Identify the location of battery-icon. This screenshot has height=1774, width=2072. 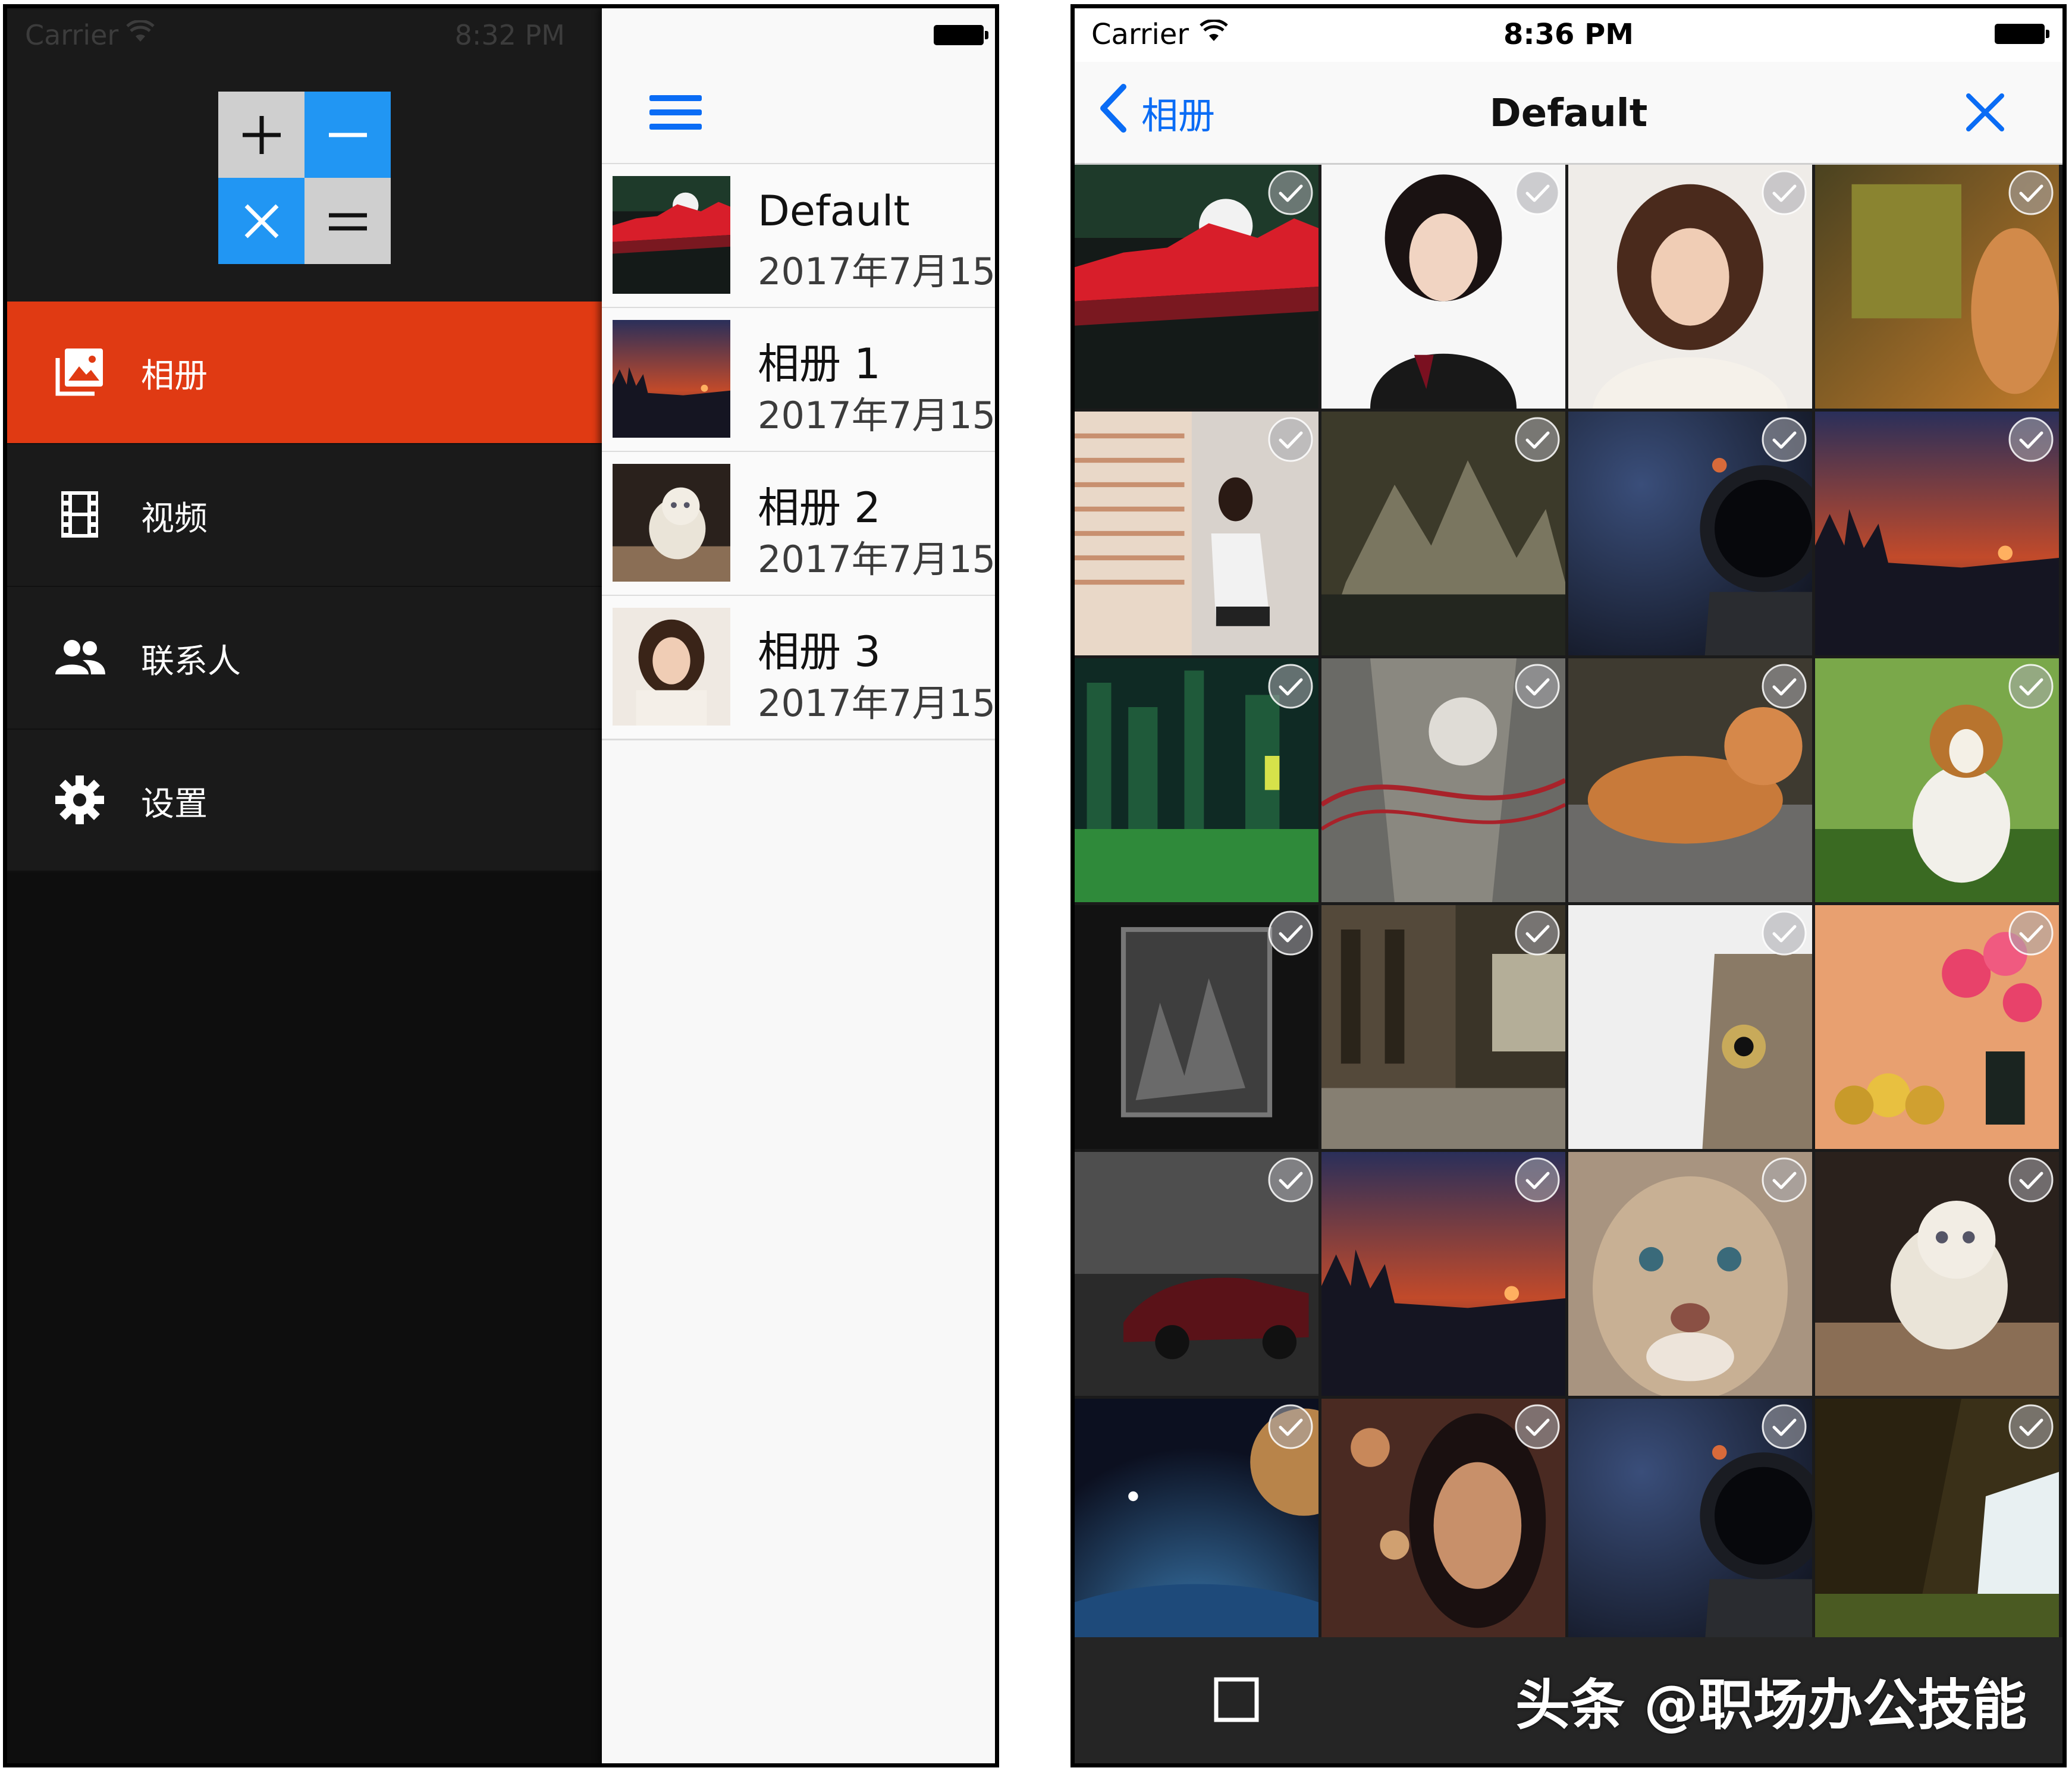
(2022, 34).